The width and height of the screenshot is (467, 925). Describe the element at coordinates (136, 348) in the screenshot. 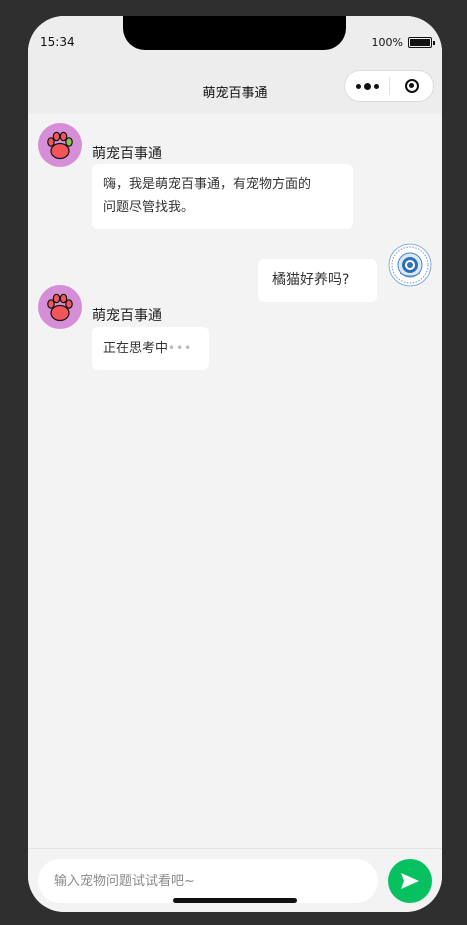

I see `message-text: 正在思考中` at that location.